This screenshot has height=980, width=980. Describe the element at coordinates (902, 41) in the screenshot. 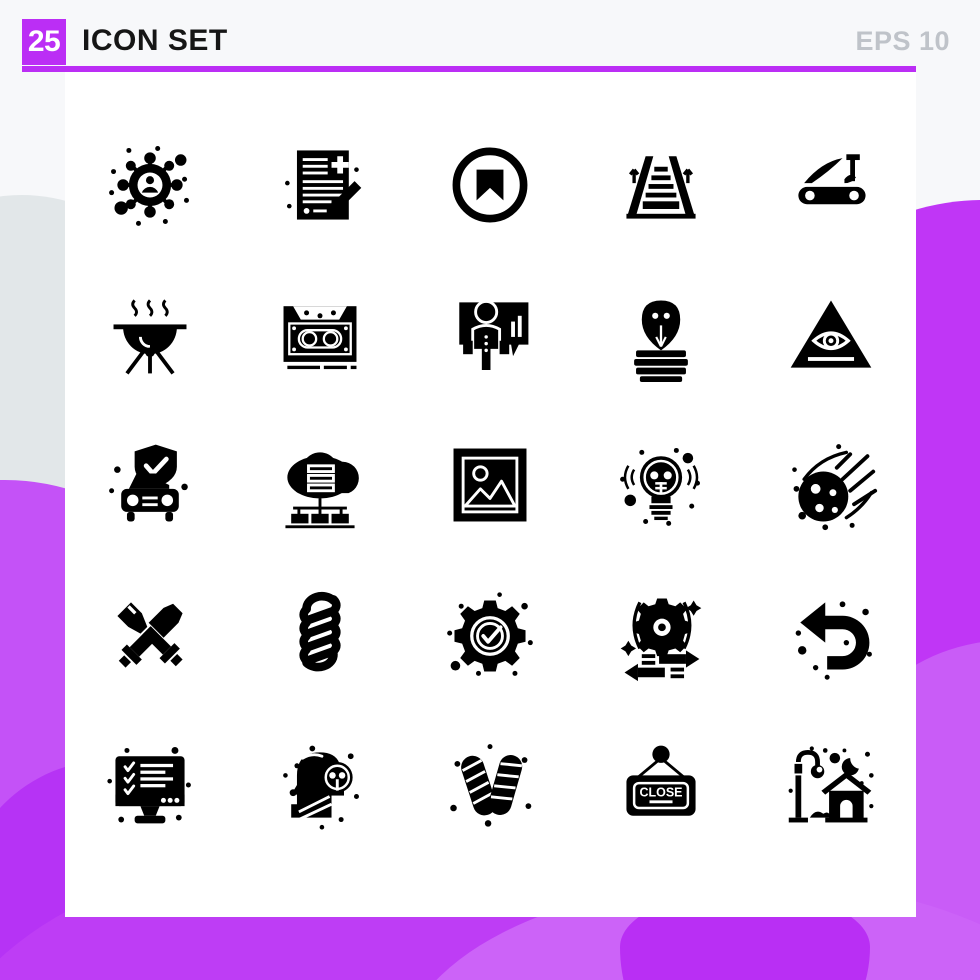

I see `eps-version-label: EPS 10` at that location.